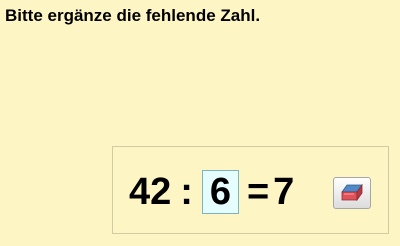 This screenshot has height=246, width=400. I want to click on answer-input: 6, so click(220, 192).